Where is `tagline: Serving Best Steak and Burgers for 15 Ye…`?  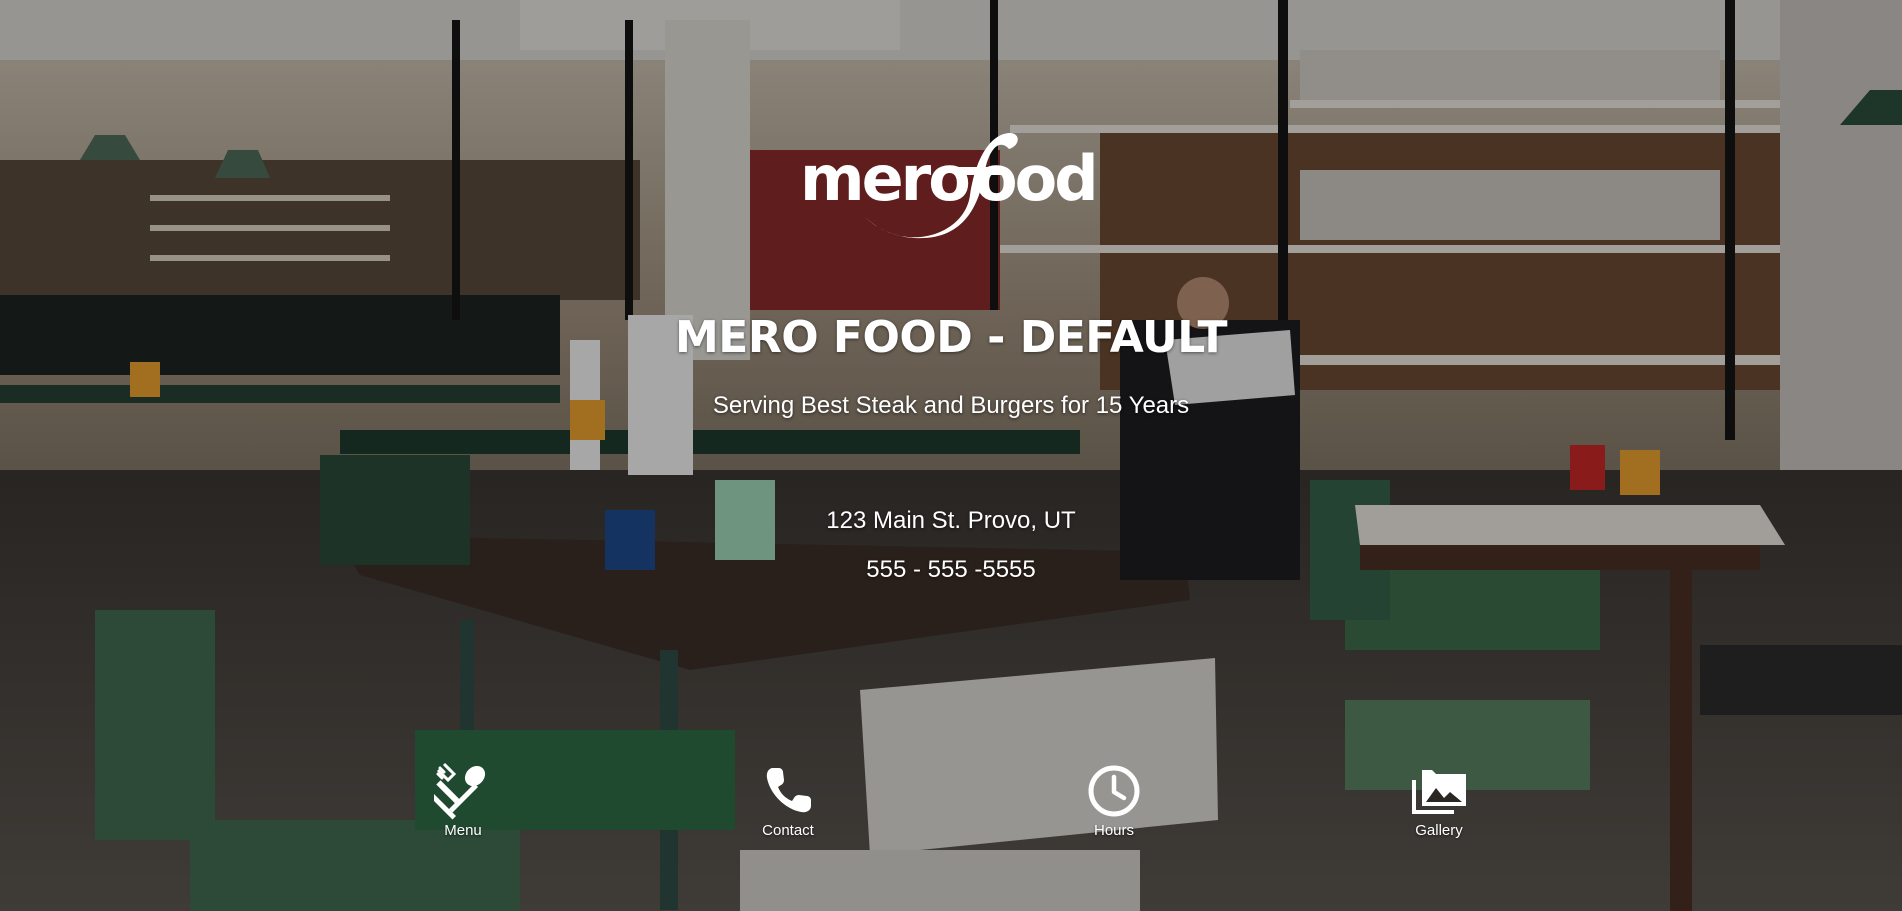 tagline: Serving Best Steak and Burgers for 15 Ye… is located at coordinates (951, 405).